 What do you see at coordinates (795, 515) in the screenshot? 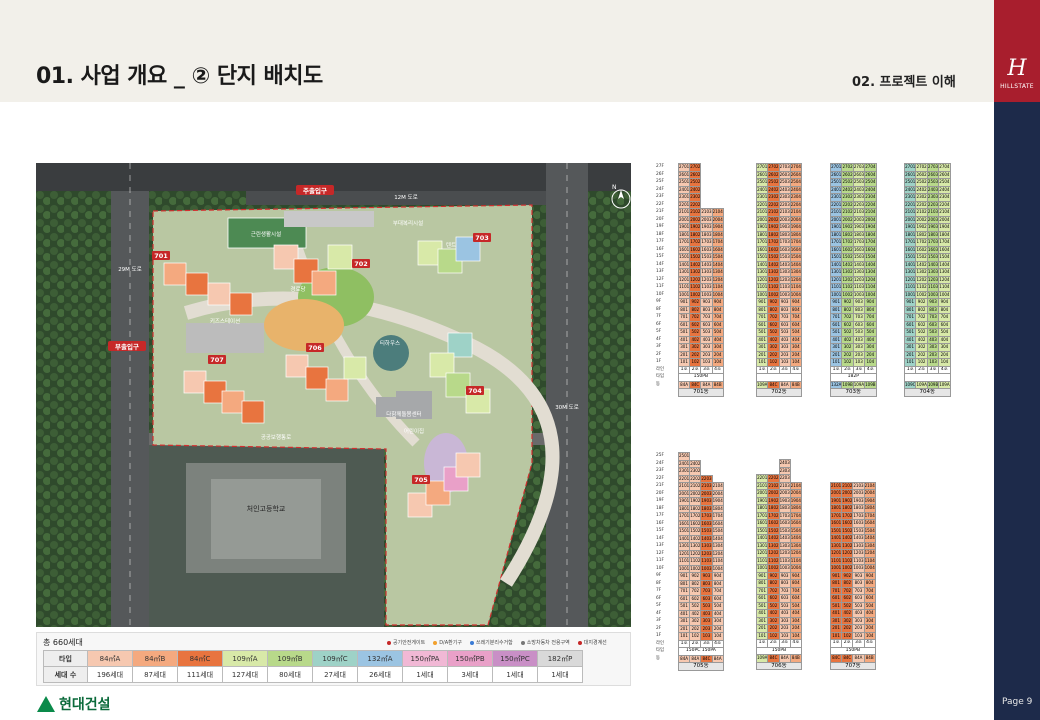
I see `unit-cell: 1704` at bounding box center [795, 515].